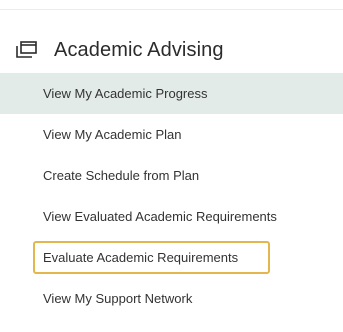 This screenshot has height=332, width=343. I want to click on section-title: Academic Advising, so click(139, 49).